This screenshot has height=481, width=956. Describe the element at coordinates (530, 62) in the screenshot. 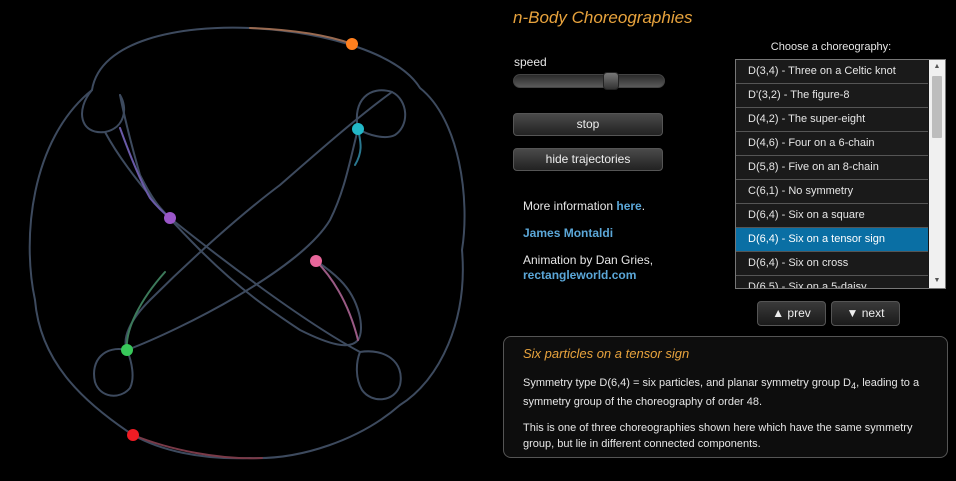

I see `speed-label: speed` at that location.